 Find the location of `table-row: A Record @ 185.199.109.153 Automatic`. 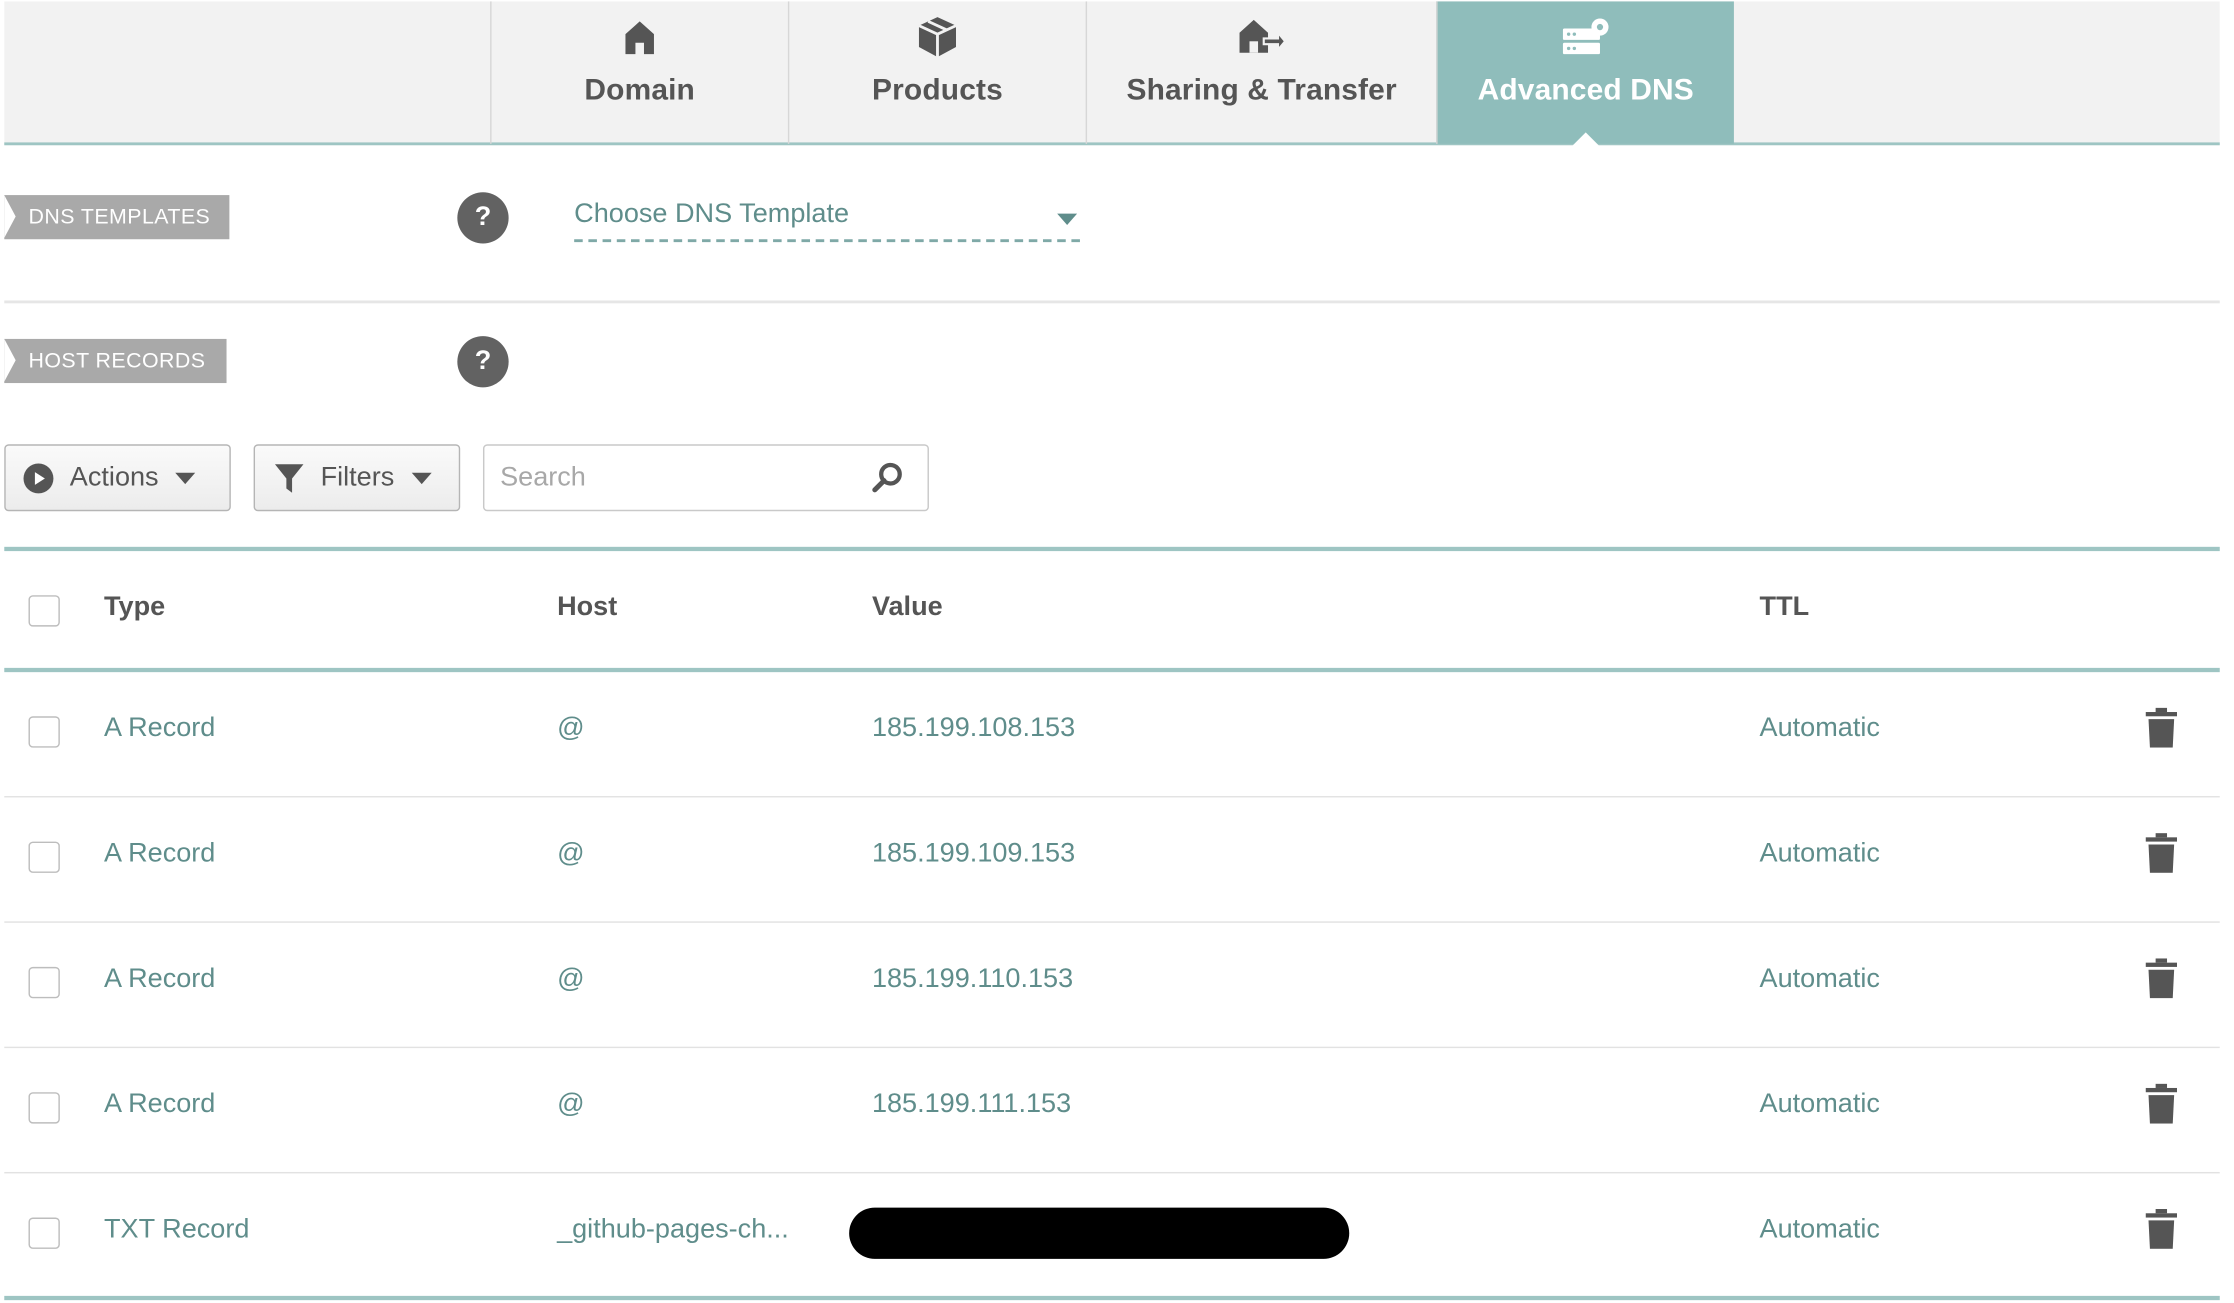

table-row: A Record @ 185.199.109.153 Automatic is located at coordinates (1112, 860).